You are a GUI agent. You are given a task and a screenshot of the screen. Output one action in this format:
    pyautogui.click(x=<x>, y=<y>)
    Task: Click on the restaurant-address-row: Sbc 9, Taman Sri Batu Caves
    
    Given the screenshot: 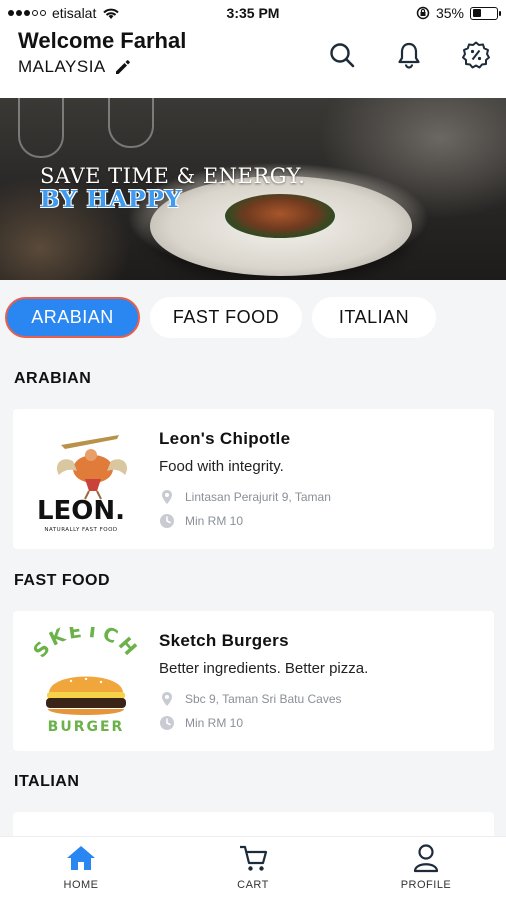 What is the action you would take?
    pyautogui.click(x=250, y=699)
    